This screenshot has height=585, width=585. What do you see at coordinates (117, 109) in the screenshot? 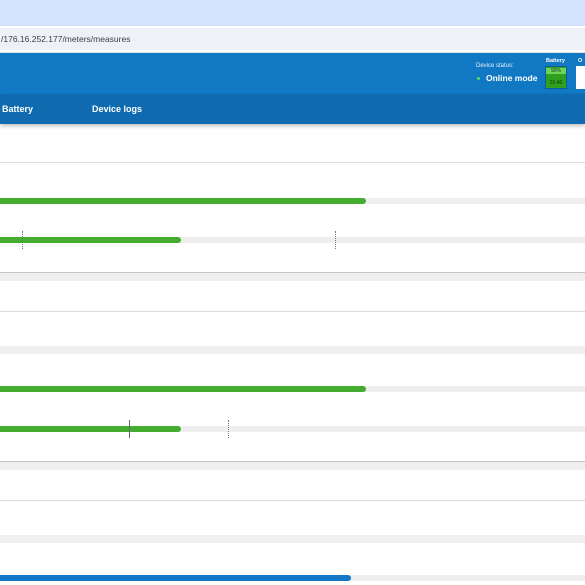
I see `nav-item-device-logs: Device logs` at bounding box center [117, 109].